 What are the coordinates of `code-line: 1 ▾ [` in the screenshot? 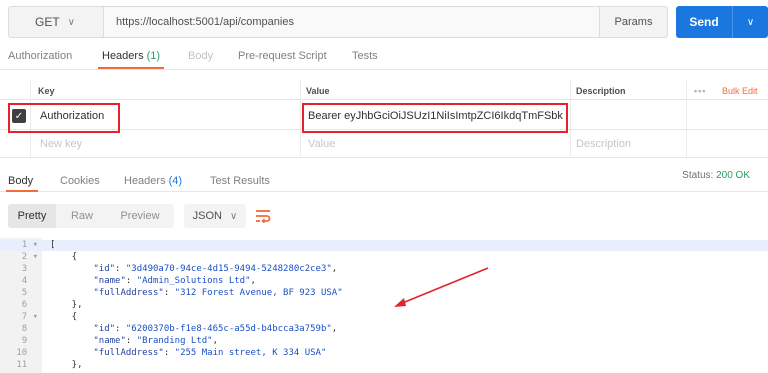 It's located at (384, 245).